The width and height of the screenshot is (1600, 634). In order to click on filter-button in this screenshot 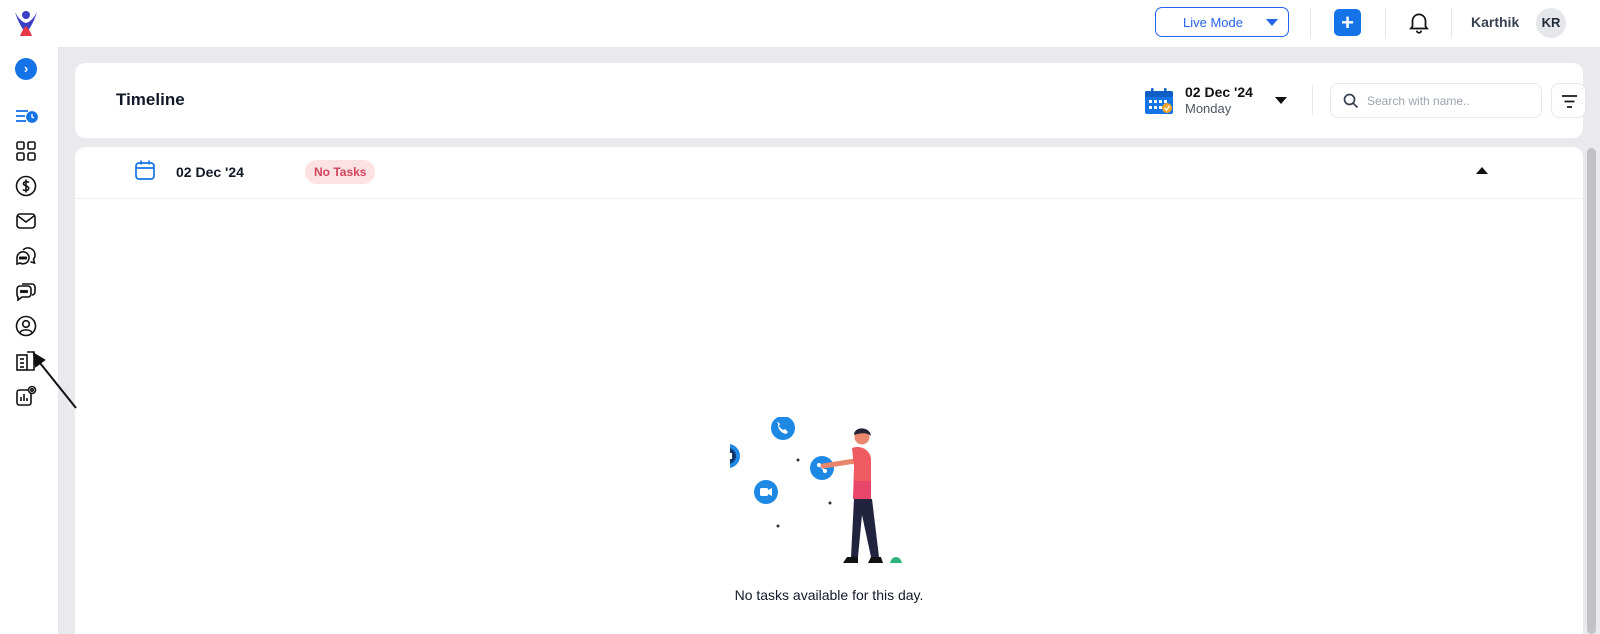, I will do `click(1568, 100)`.